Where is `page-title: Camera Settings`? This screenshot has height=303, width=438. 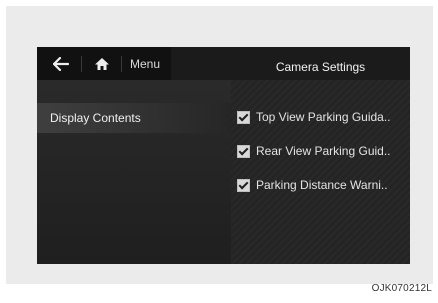 page-title: Camera Settings is located at coordinates (320, 67).